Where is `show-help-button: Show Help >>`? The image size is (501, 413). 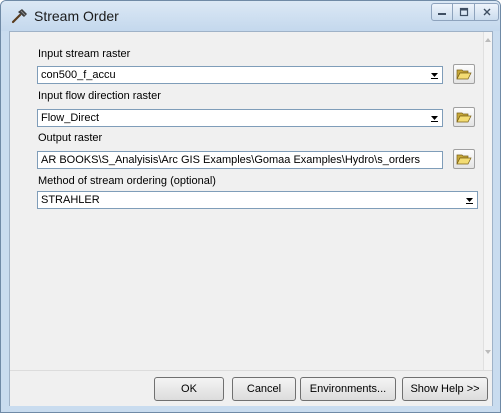 show-help-button: Show Help >> is located at coordinates (445, 389).